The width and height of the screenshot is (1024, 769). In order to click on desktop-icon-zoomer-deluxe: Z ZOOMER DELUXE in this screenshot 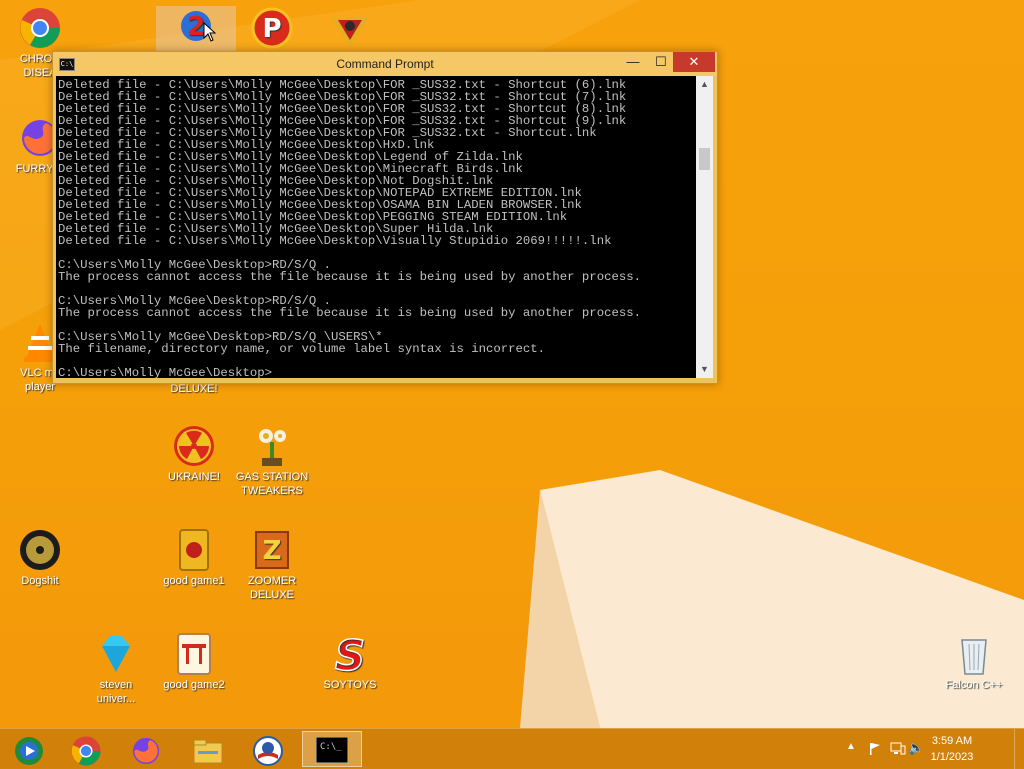, I will do `click(272, 565)`.